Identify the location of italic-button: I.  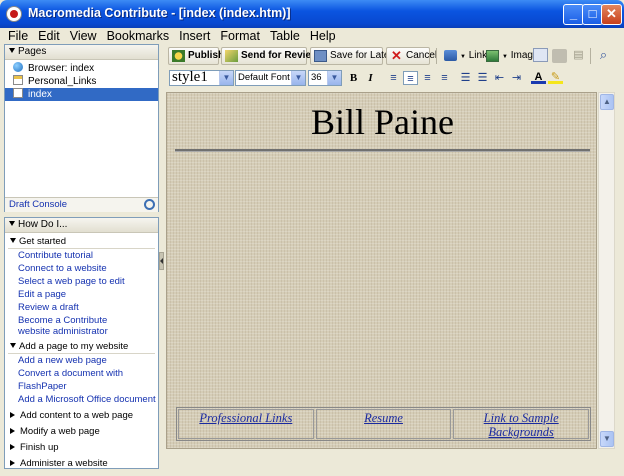
(370, 78).